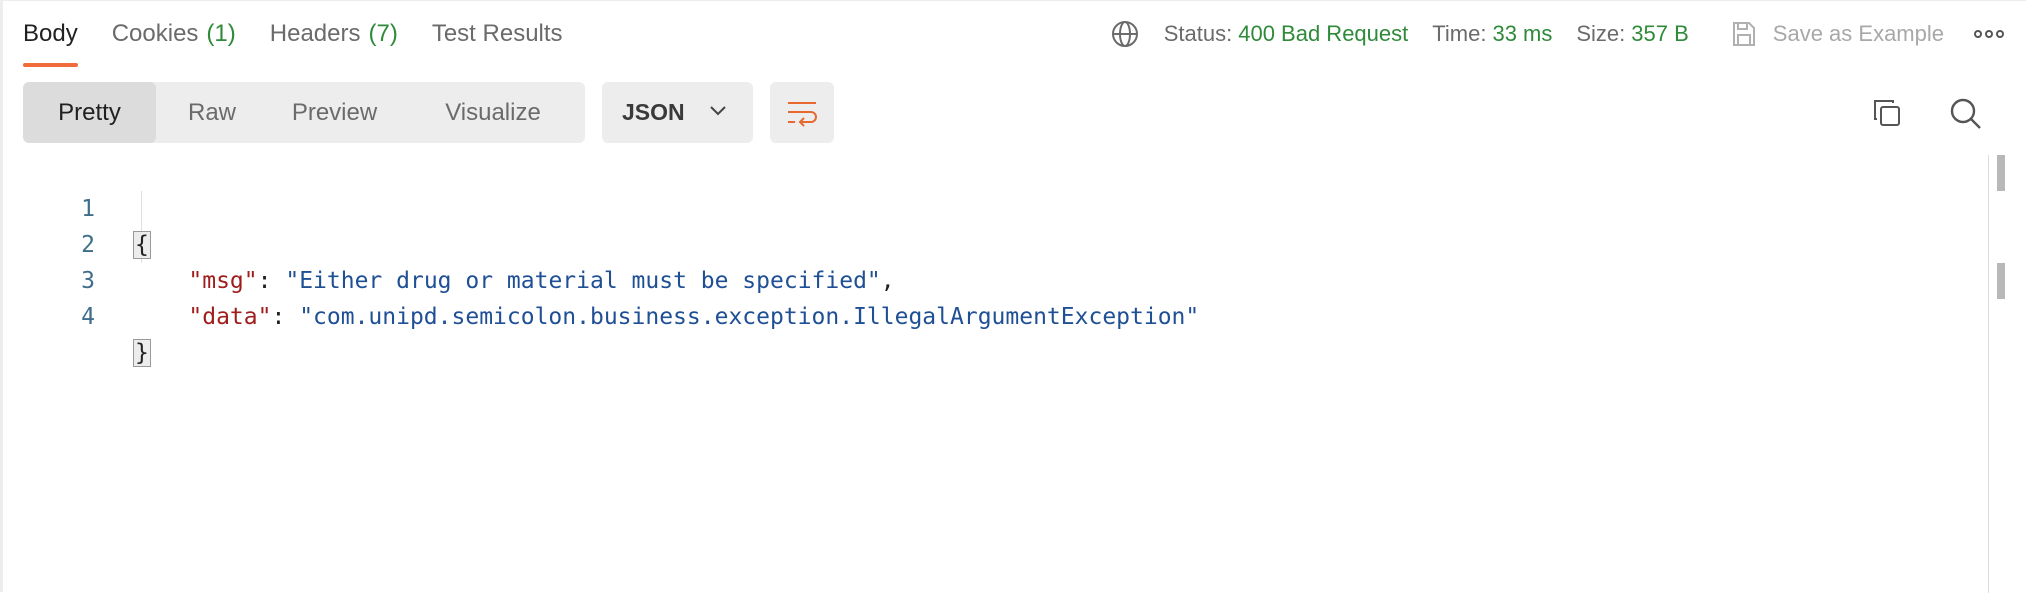  I want to click on tab-test-results: Test Results, so click(497, 34).